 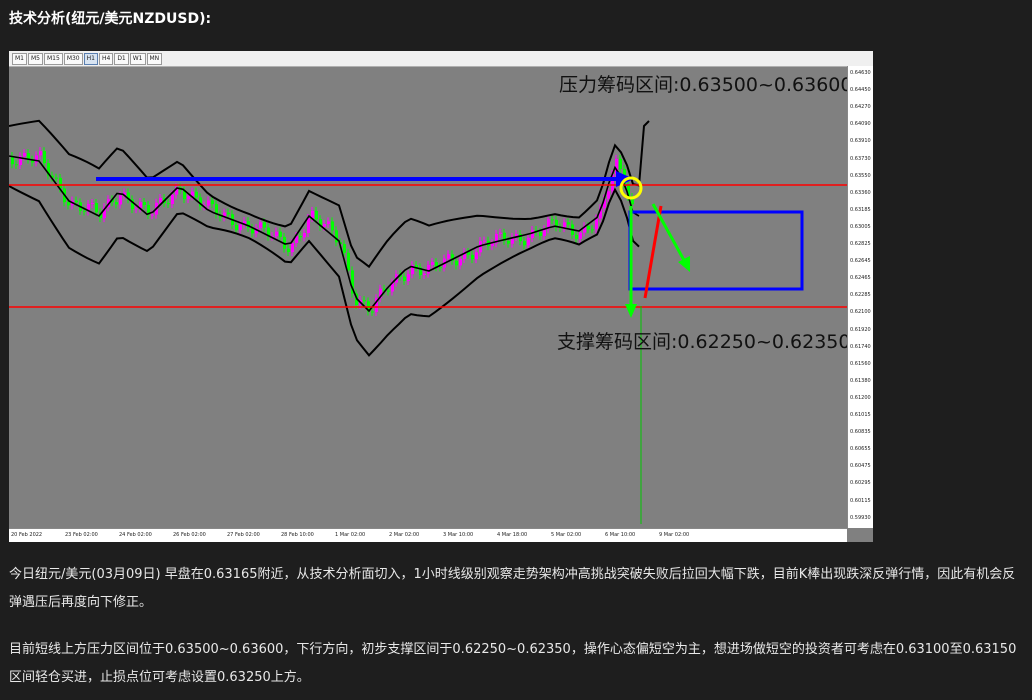 I want to click on timeframe-button-h4: H4, so click(x=106, y=58).